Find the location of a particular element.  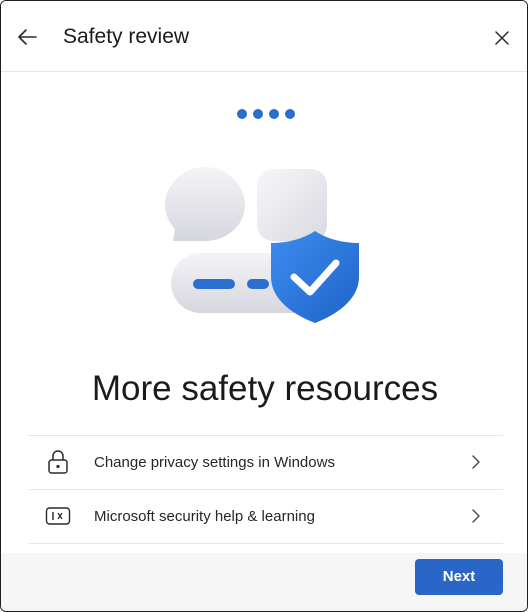

back-arrow-icon is located at coordinates (27, 37).